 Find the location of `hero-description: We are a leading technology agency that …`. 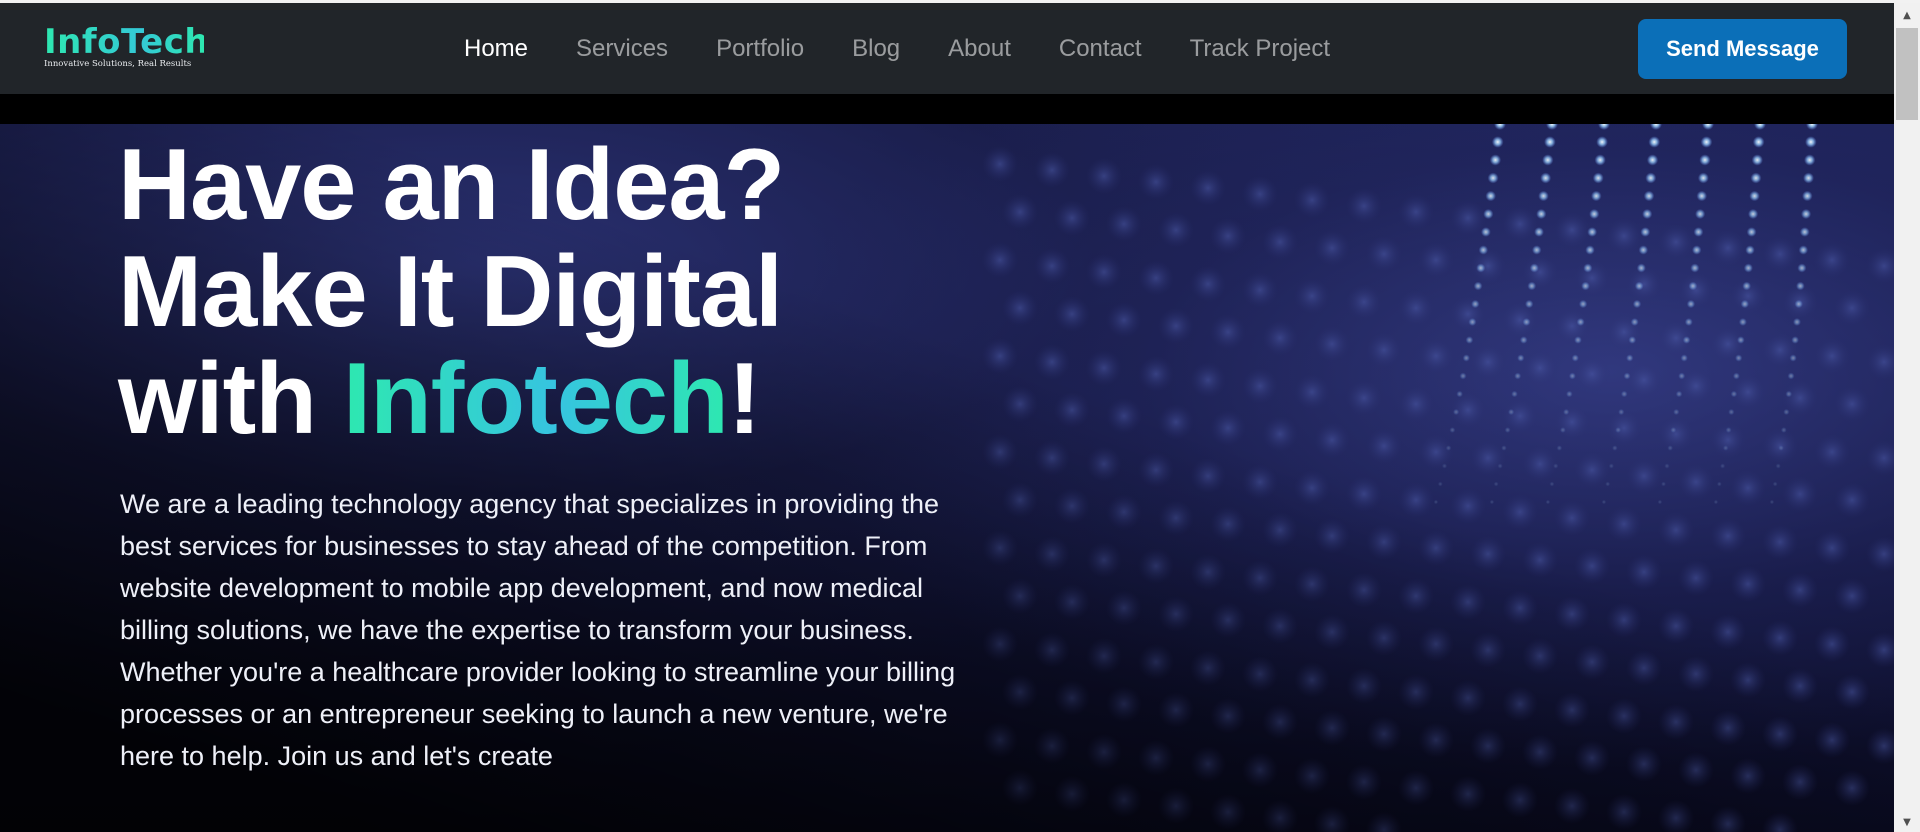

hero-description: We are a leading technology agency that … is located at coordinates (538, 630).